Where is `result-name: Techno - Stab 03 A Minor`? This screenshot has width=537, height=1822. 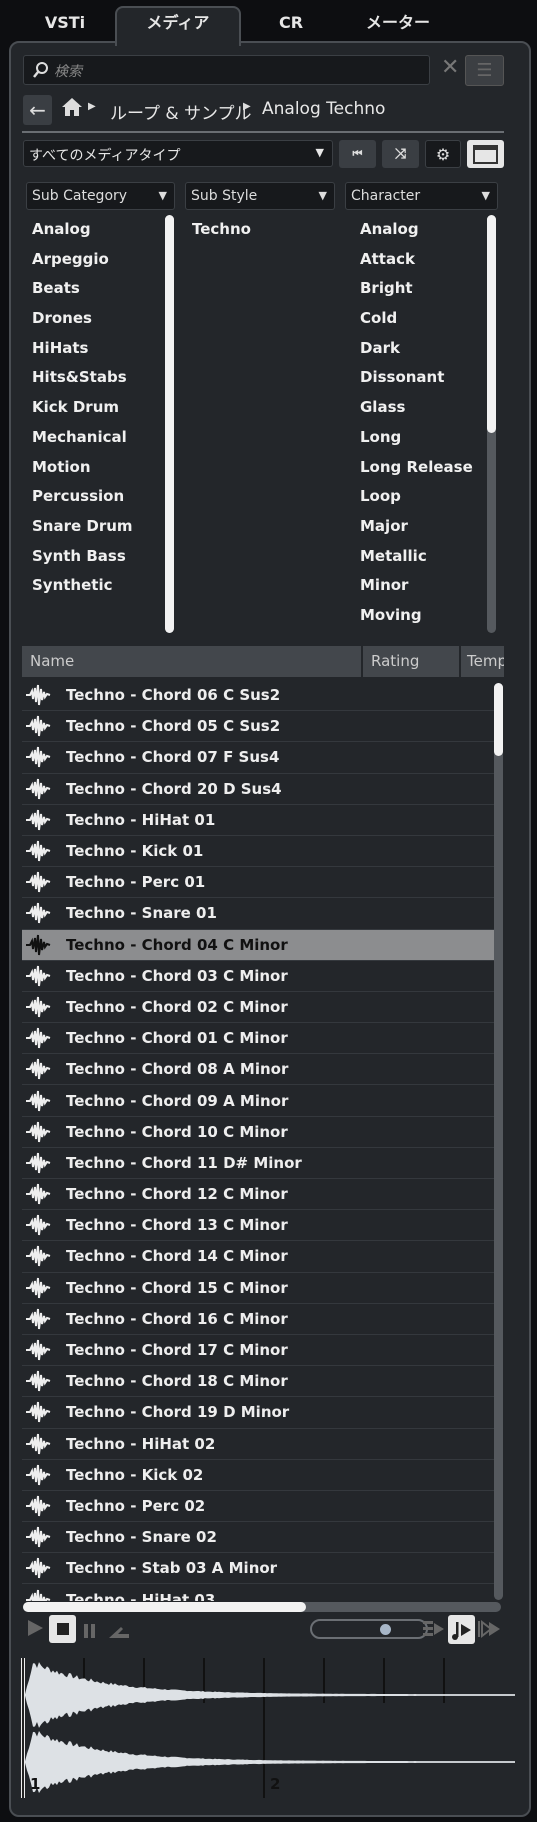
result-name: Techno - Stab 03 A Minor is located at coordinates (172, 1568).